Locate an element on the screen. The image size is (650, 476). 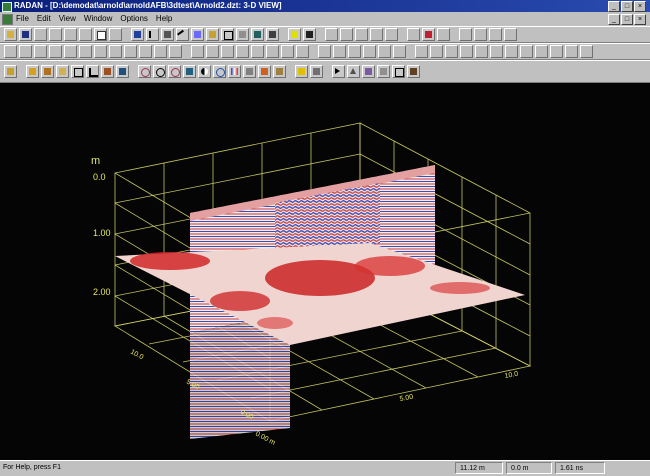
rotate-icon is located at coordinates (144, 71).